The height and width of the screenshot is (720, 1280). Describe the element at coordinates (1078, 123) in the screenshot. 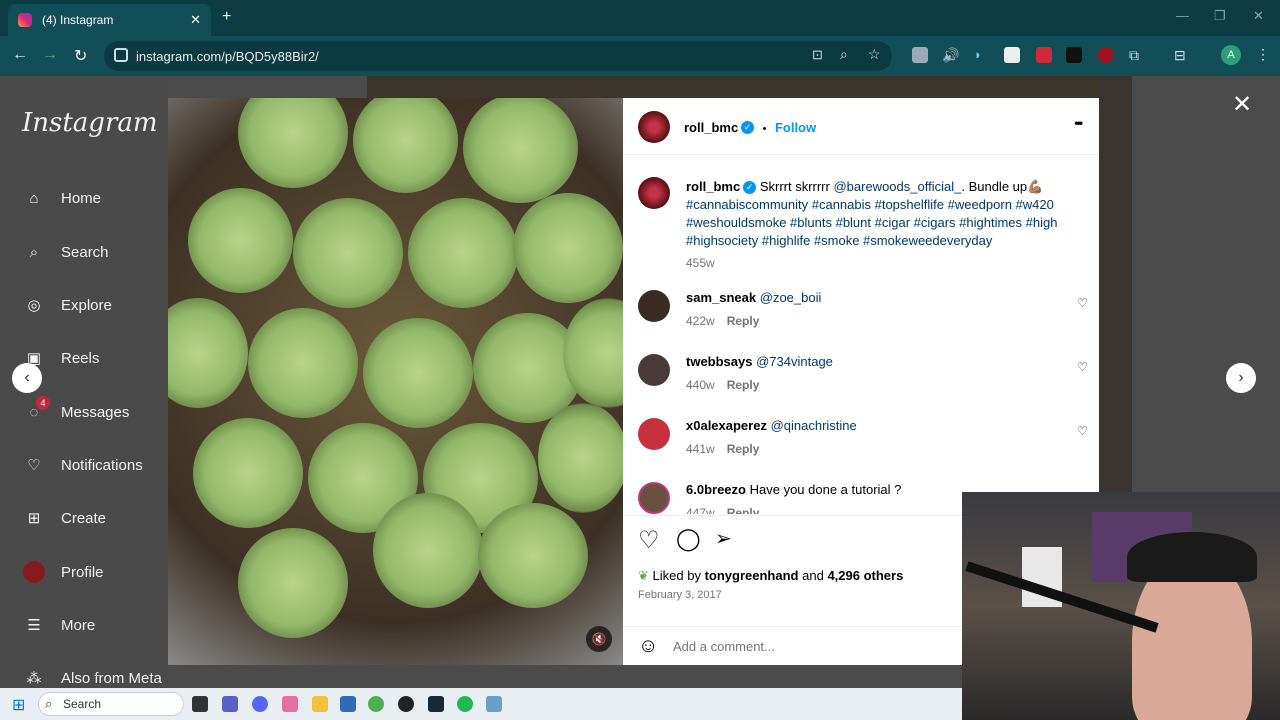

I see `more-options-icon: •••` at that location.